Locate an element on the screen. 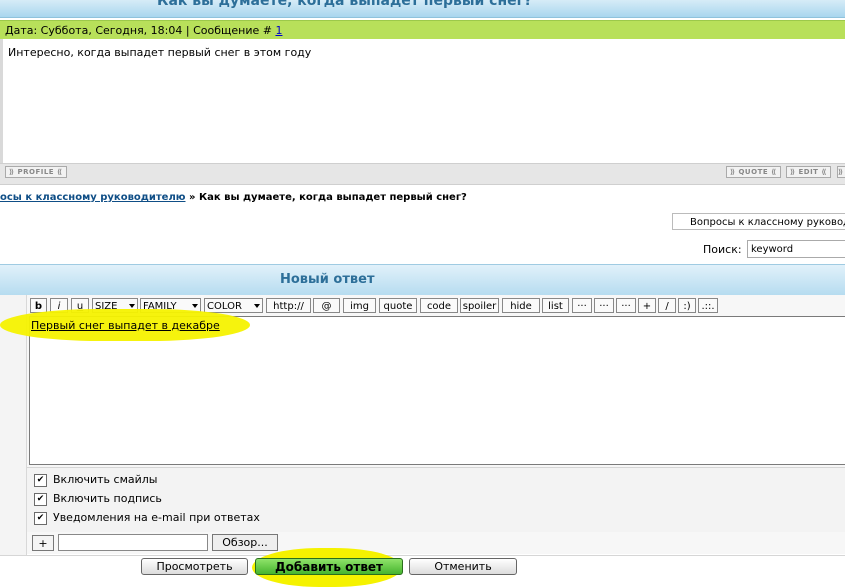  url-button: http:// is located at coordinates (288, 305).